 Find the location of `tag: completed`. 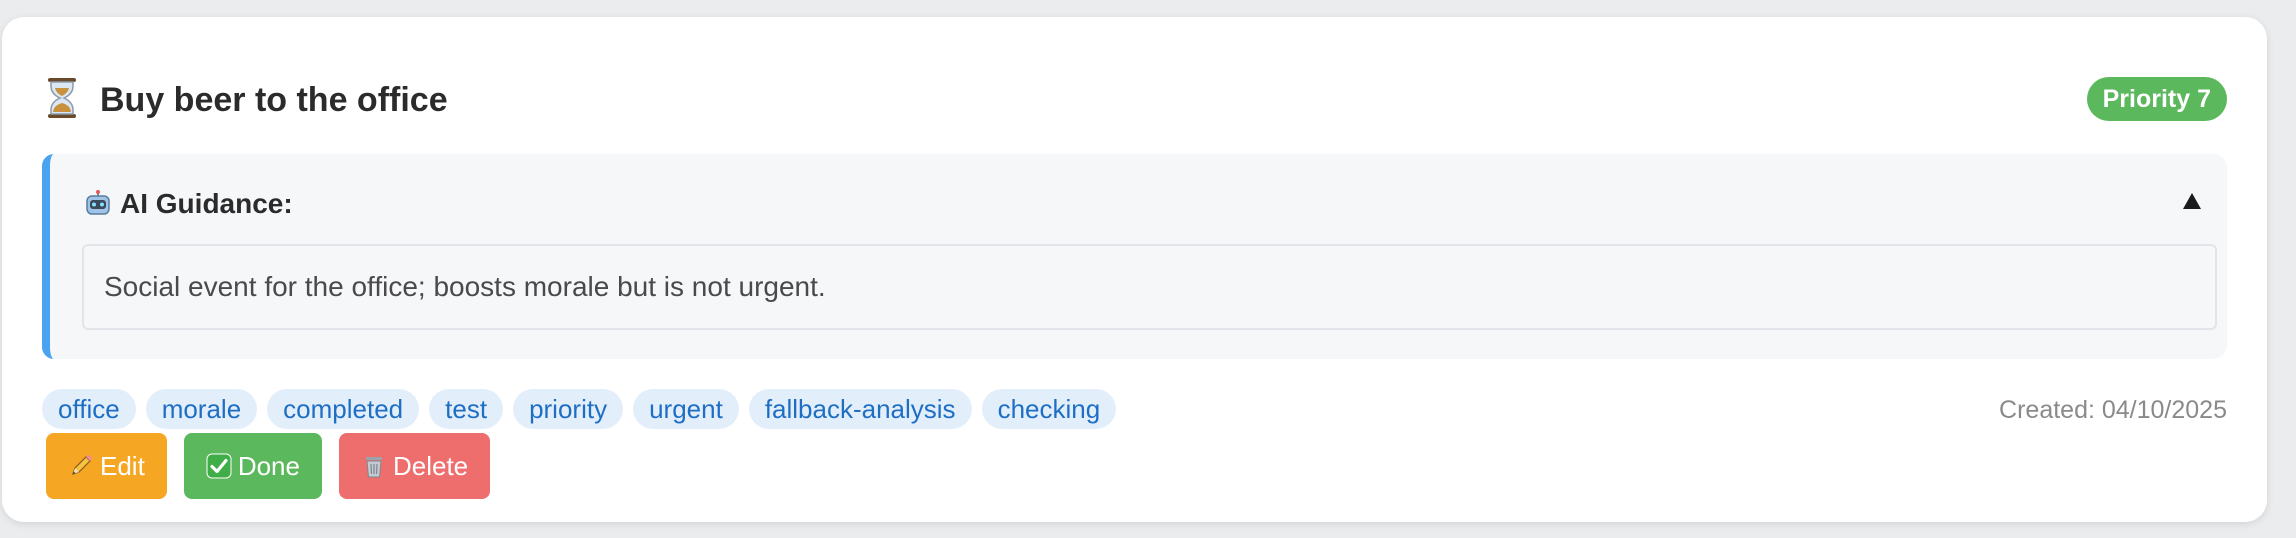

tag: completed is located at coordinates (343, 409).